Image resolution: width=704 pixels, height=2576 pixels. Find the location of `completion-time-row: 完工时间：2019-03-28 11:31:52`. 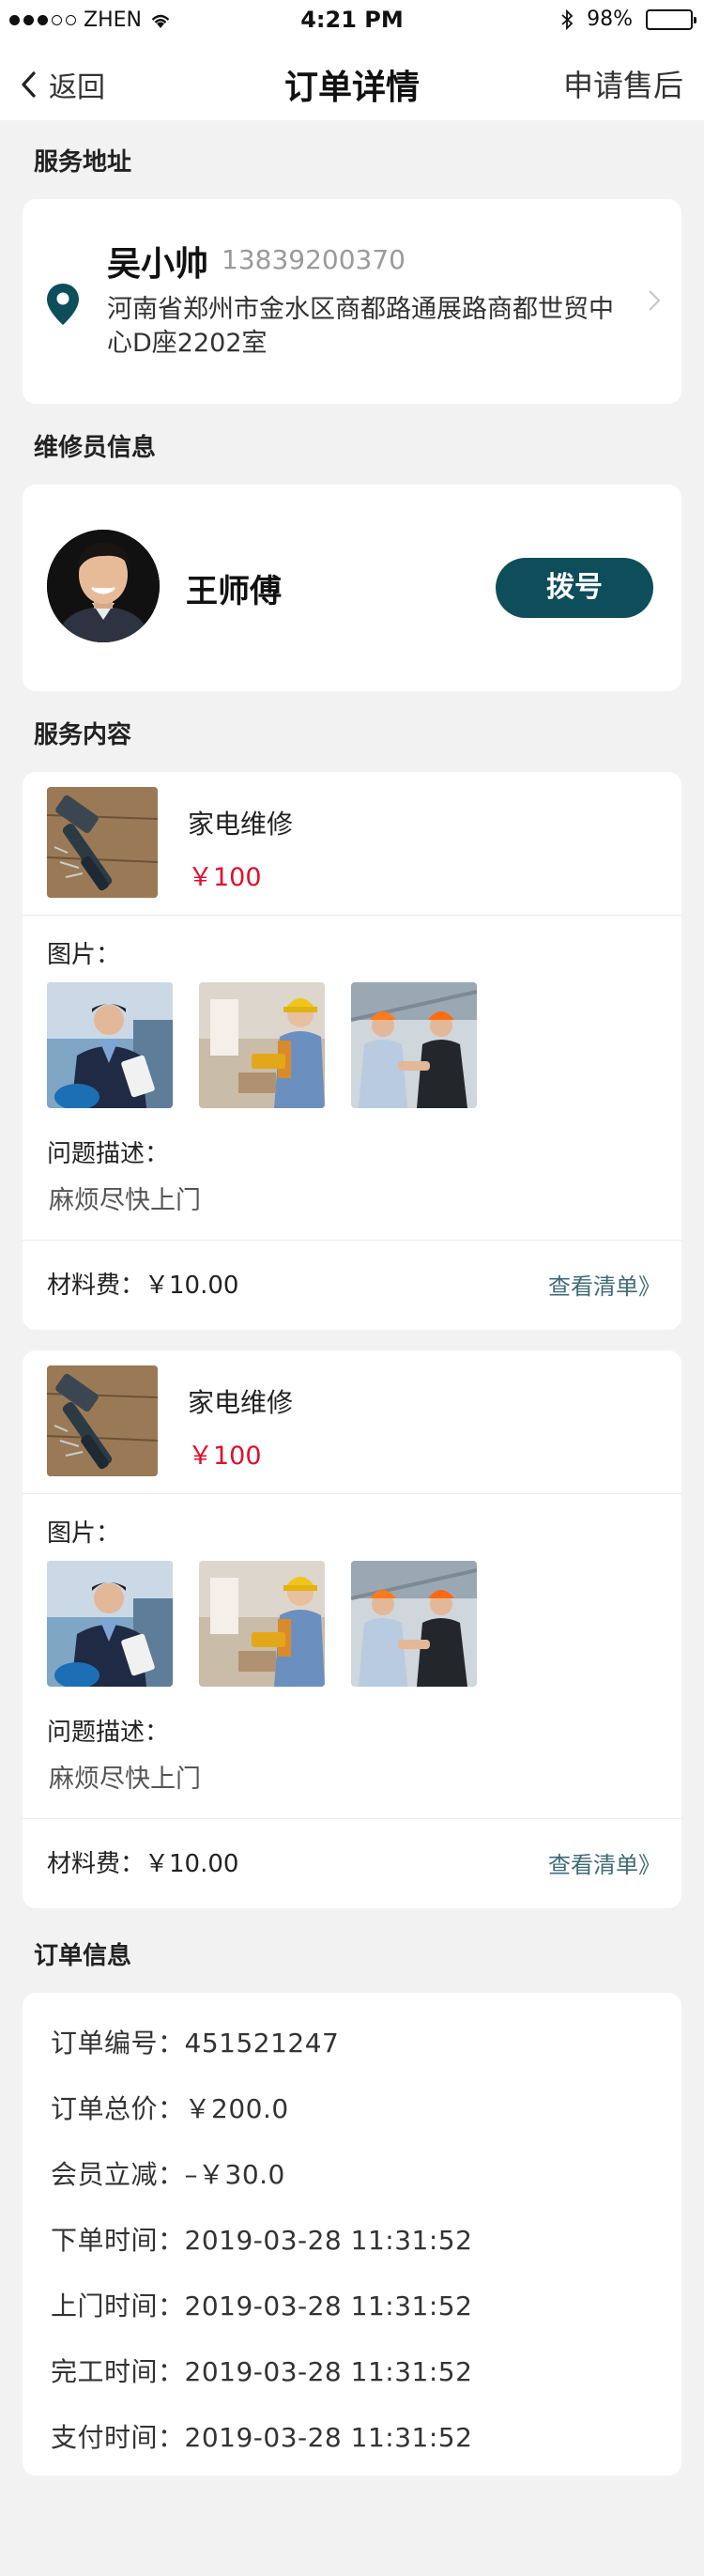

completion-time-row: 完工时间：2019-03-28 11:31:52 is located at coordinates (262, 2371).